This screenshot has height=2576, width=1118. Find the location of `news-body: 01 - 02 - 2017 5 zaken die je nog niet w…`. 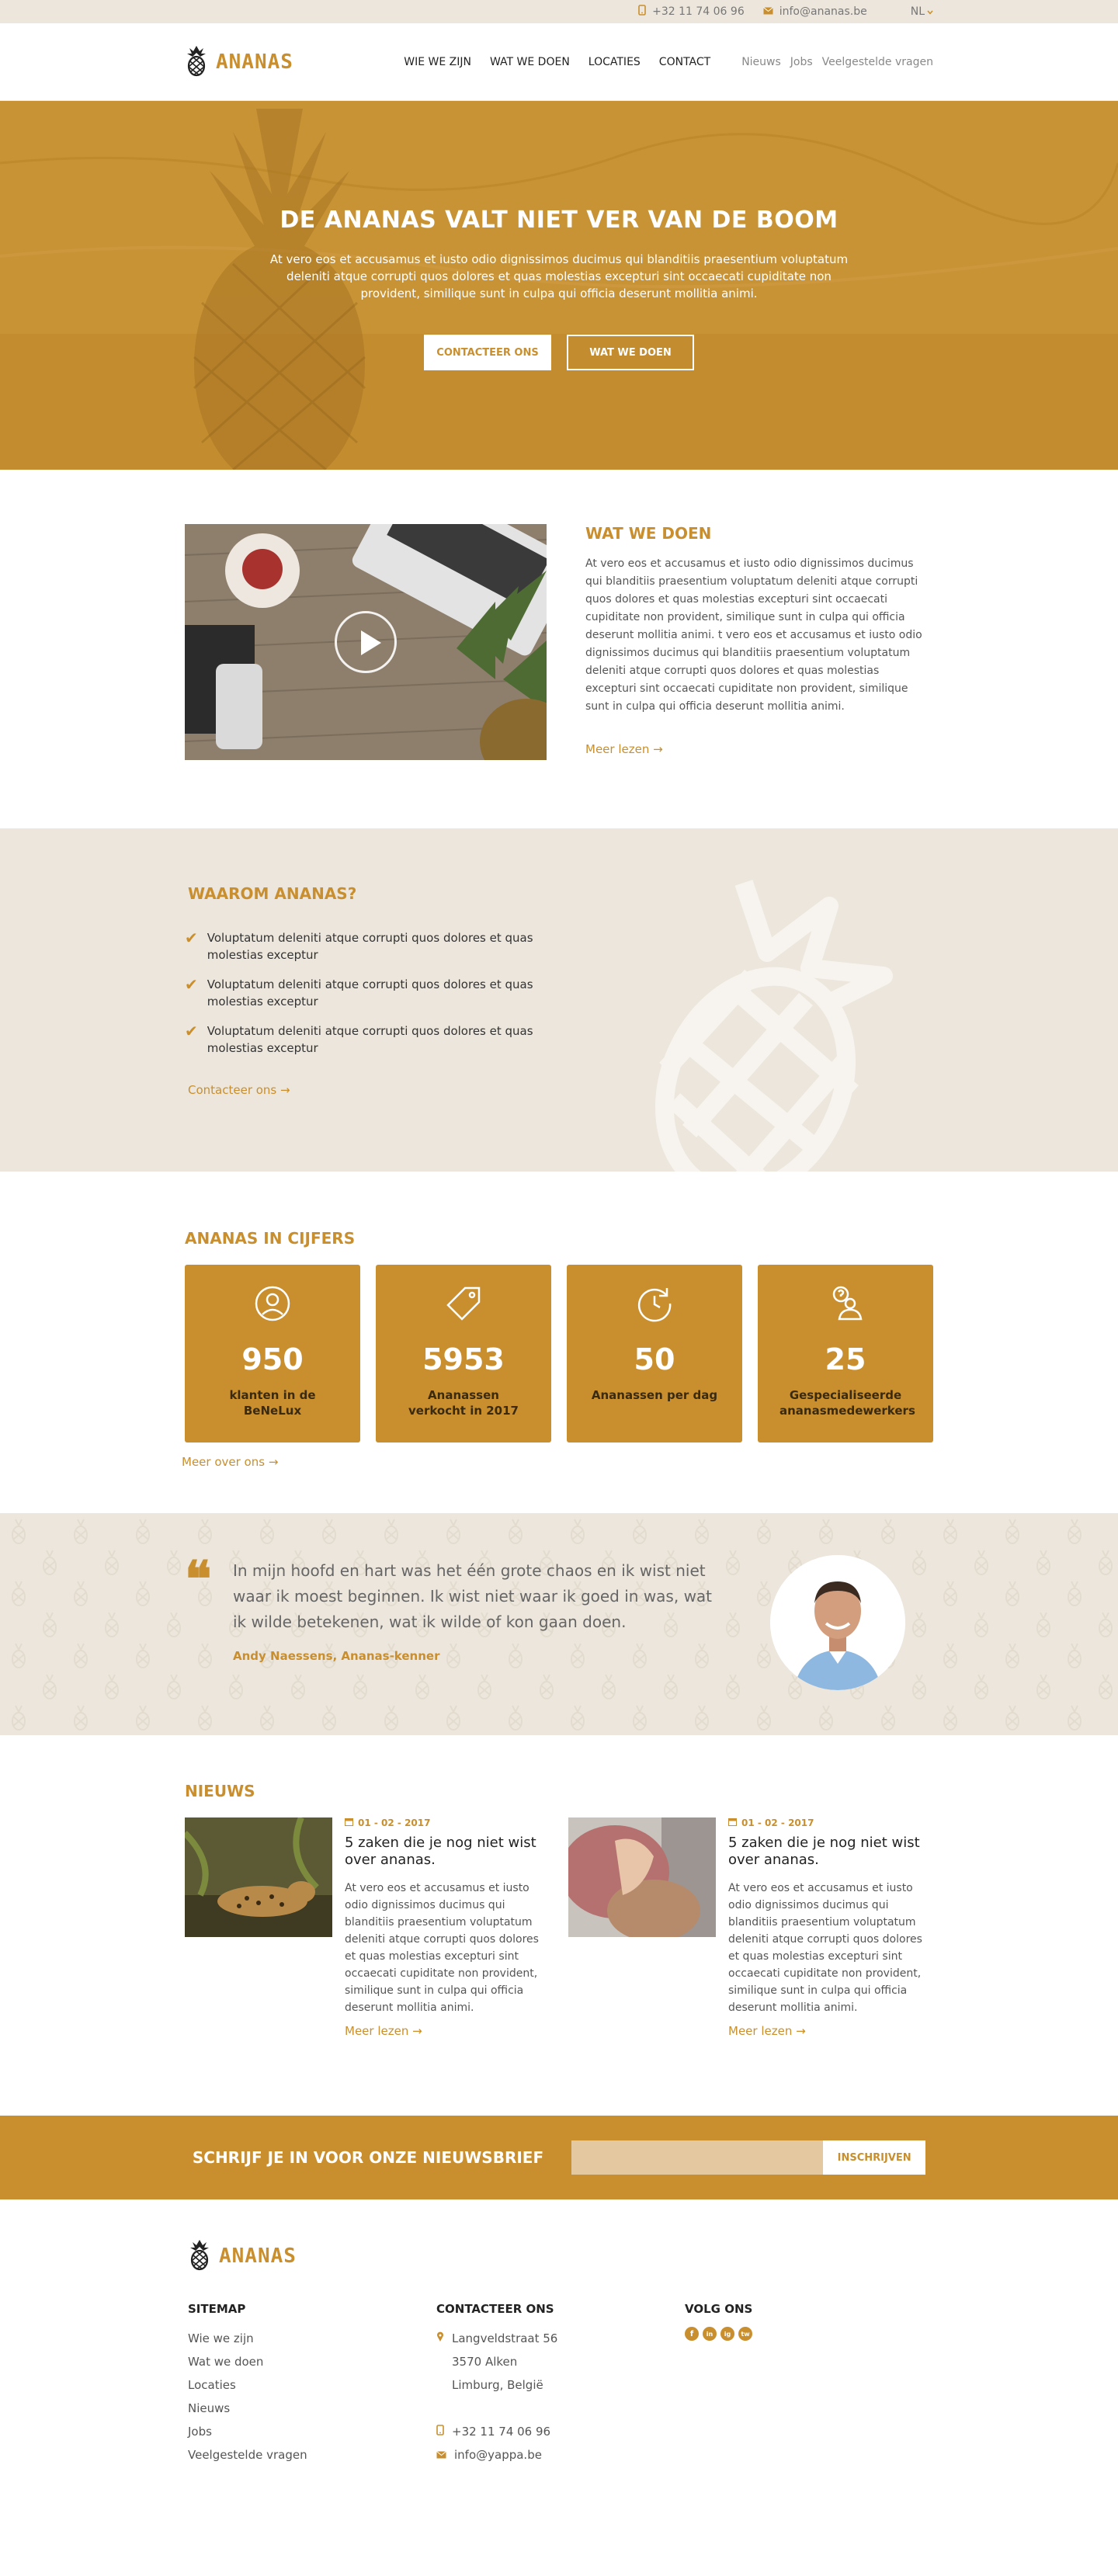

news-body: 01 - 02 - 2017 5 zaken die je nog niet w… is located at coordinates (442, 1927).